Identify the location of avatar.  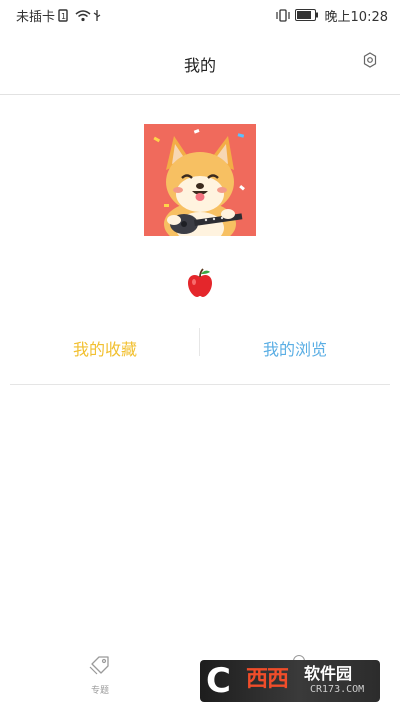
(200, 185).